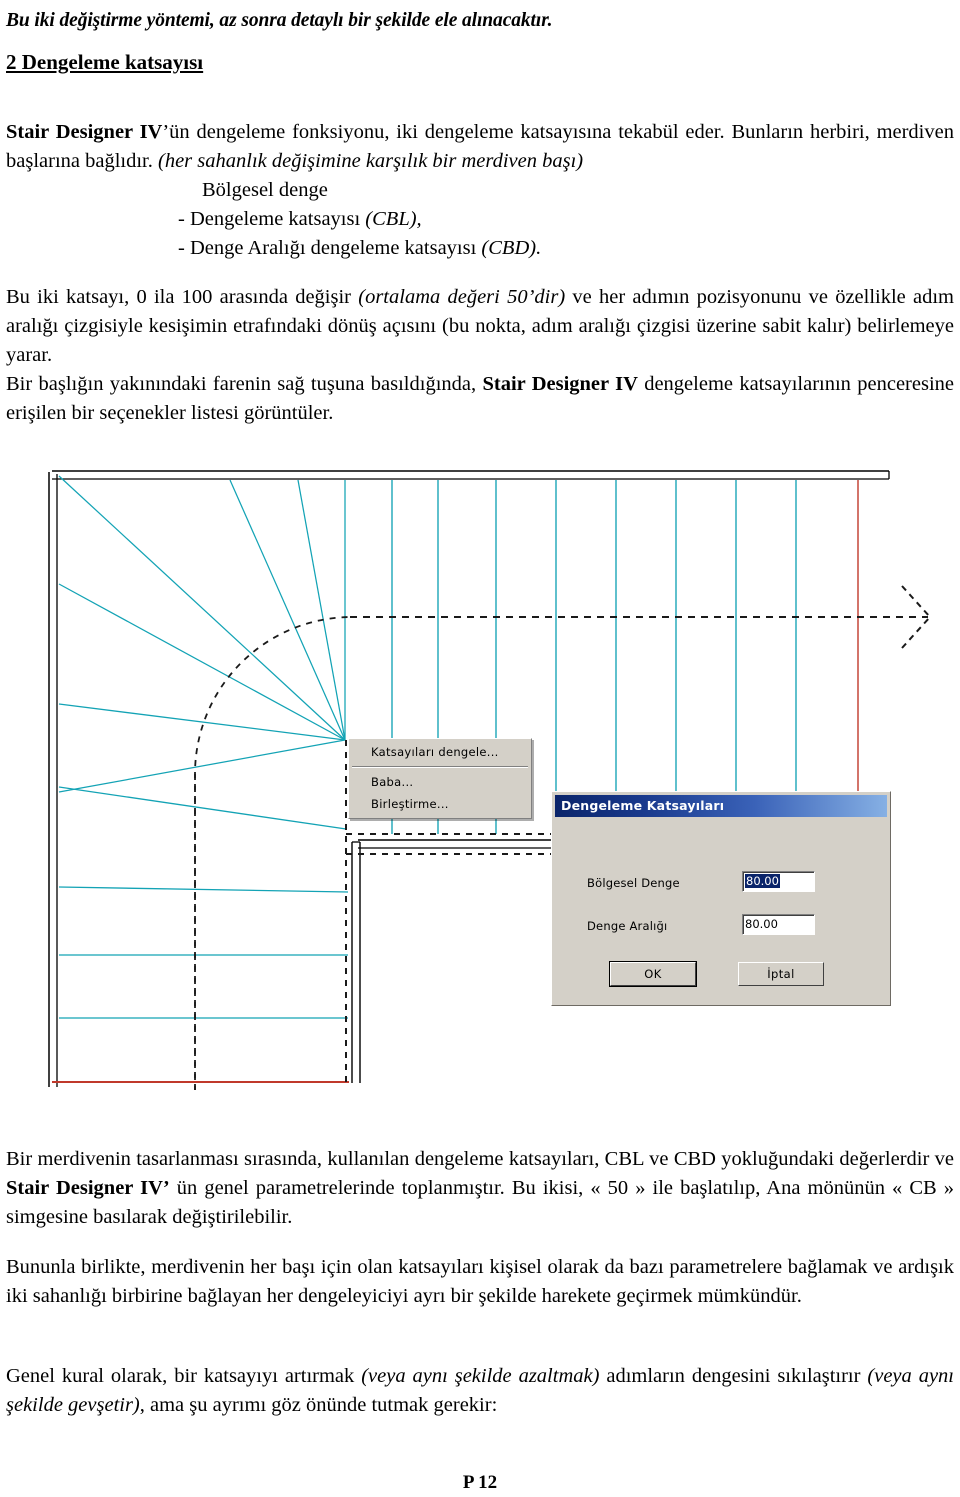  What do you see at coordinates (721, 806) in the screenshot?
I see `dialog-title: Dengeleme Katsayıları` at bounding box center [721, 806].